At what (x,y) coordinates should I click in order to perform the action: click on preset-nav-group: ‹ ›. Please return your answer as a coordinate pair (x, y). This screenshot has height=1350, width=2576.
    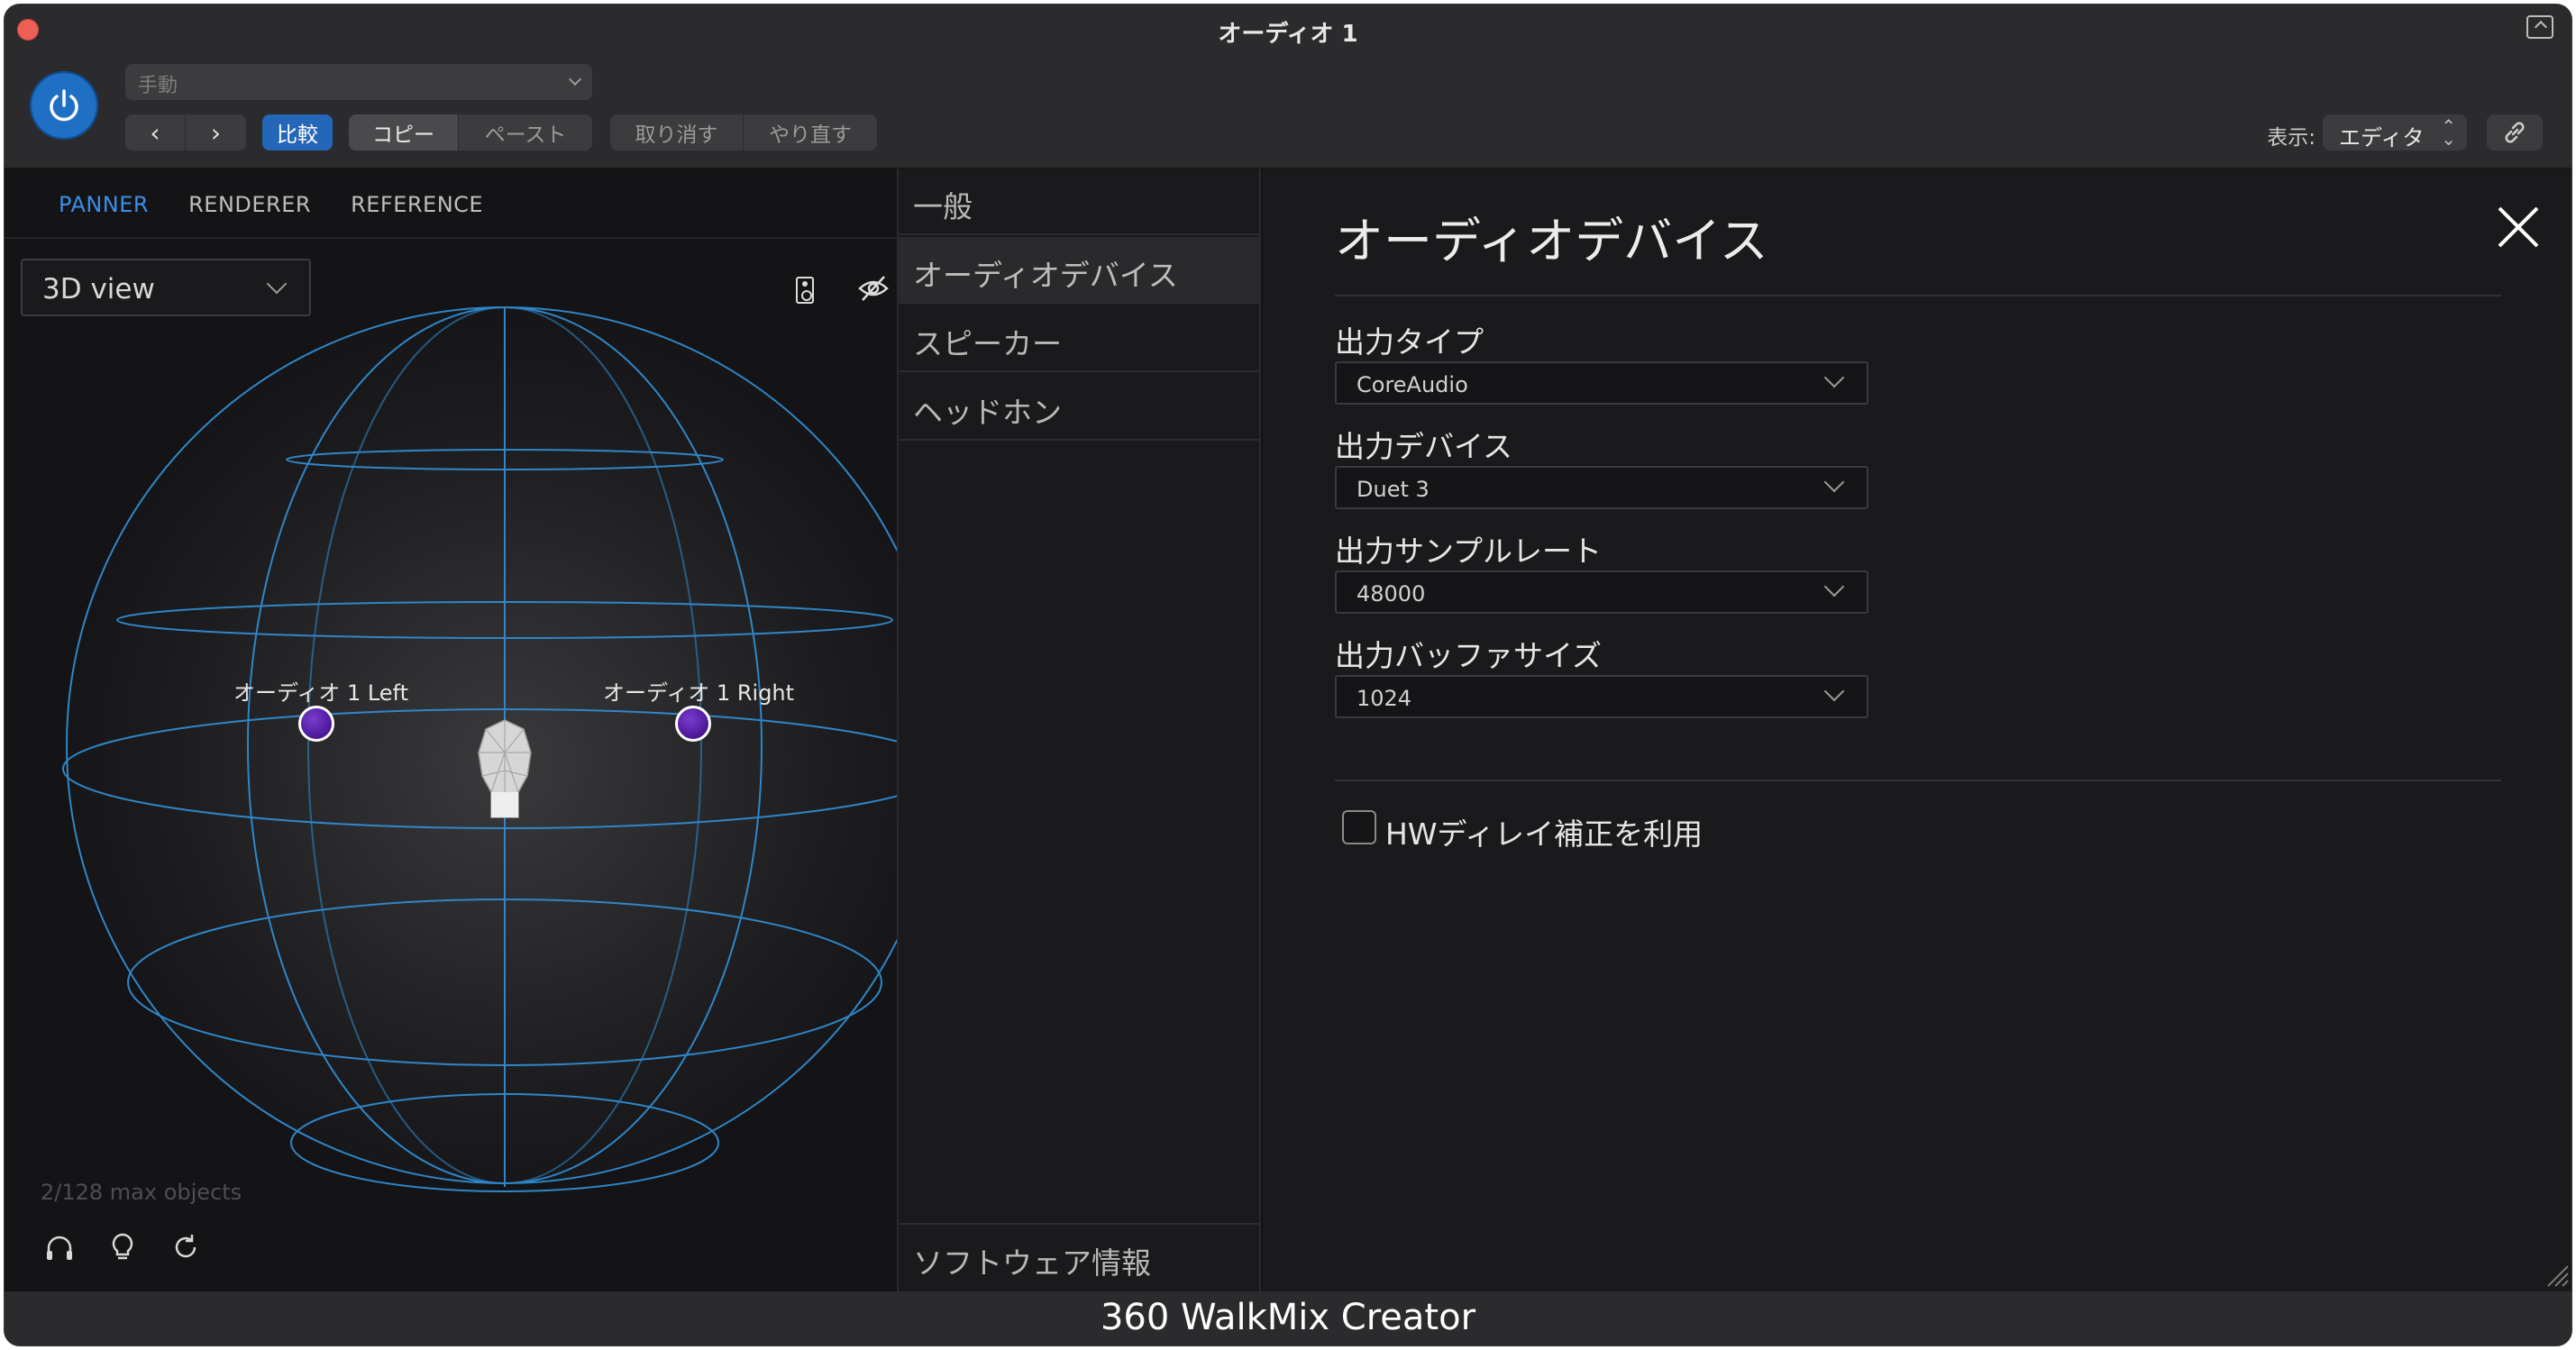
    Looking at the image, I should click on (185, 132).